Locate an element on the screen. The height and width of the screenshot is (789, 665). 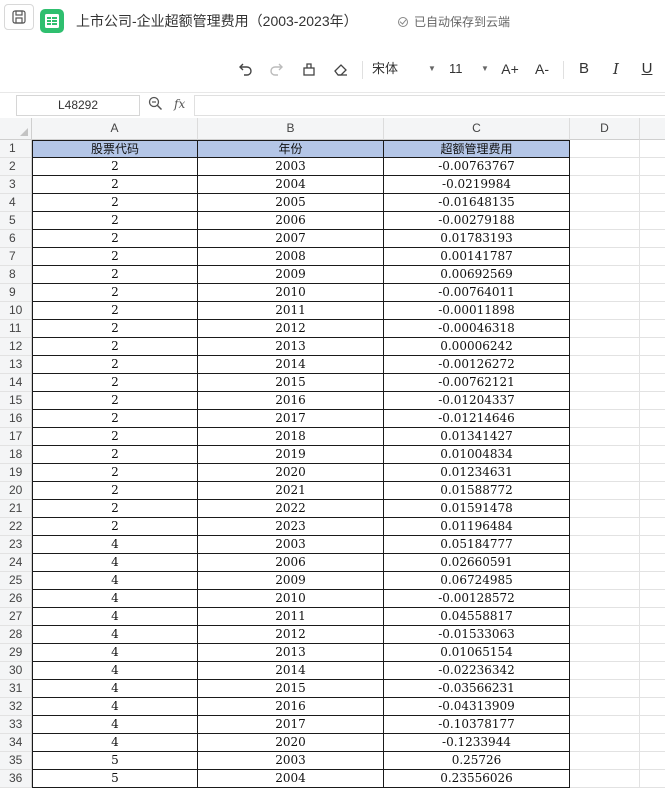
row-header: 25 is located at coordinates (16, 581).